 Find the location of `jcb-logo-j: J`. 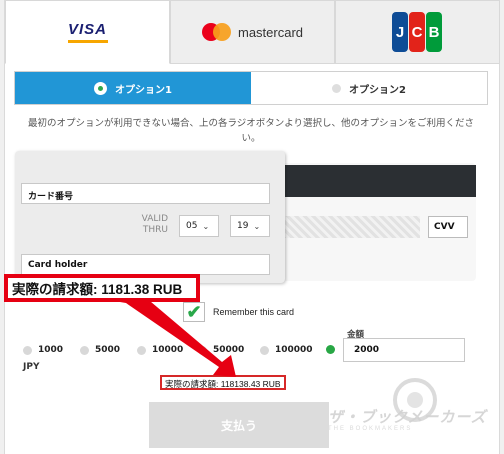

jcb-logo-j: J is located at coordinates (400, 32).